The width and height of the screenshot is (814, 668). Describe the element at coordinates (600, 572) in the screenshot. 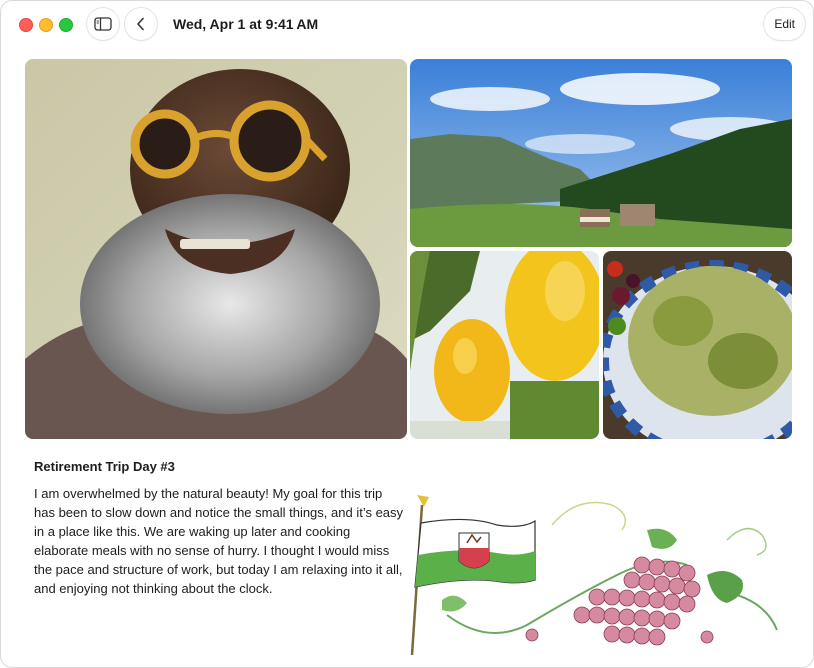

I see `flag-and-grapes-sketch` at that location.